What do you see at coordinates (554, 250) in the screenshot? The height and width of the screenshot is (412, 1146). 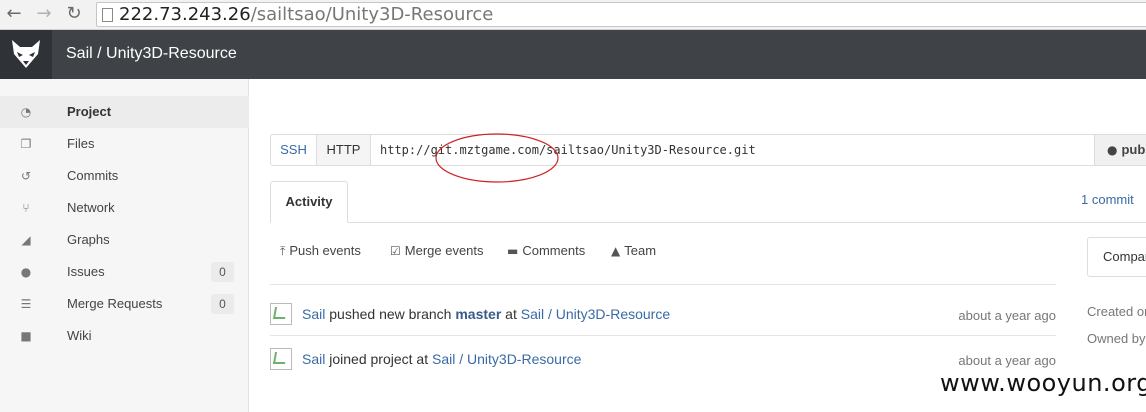 I see `filter-label: Comments` at bounding box center [554, 250].